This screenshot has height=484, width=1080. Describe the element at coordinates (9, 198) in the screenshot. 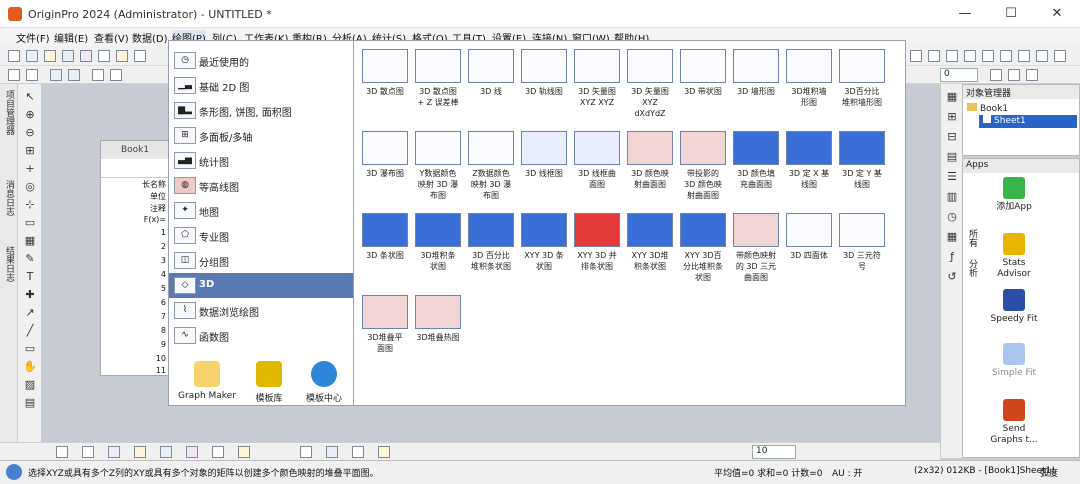

I see `messages-log-tab: 消息日志` at that location.